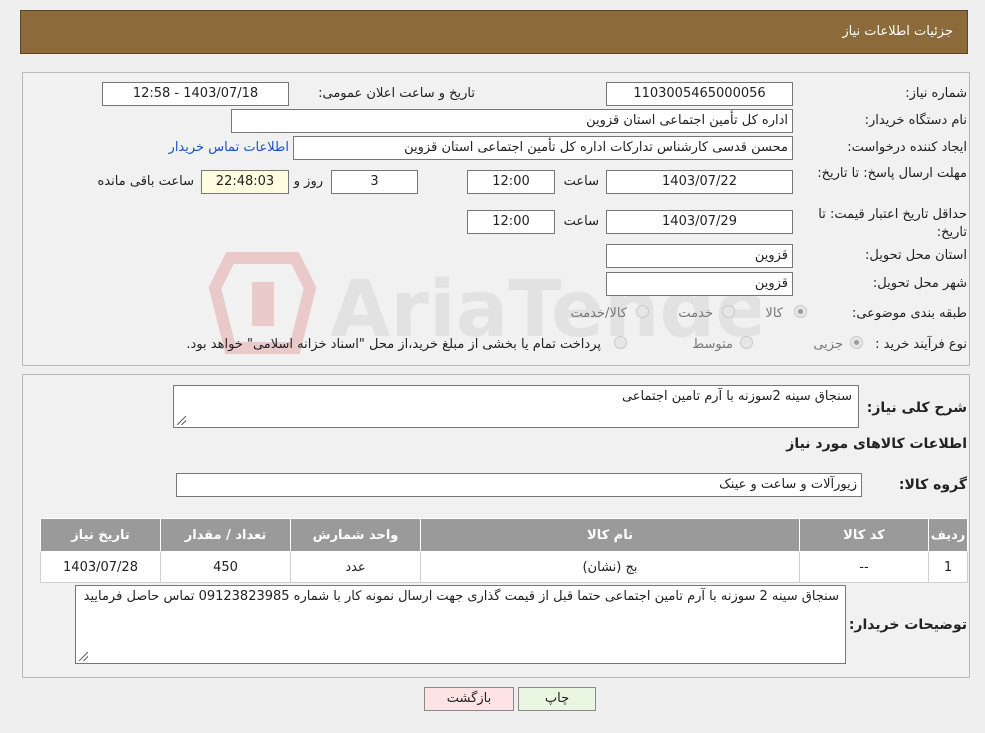 The width and height of the screenshot is (985, 733). I want to click on reply-time-label: ساعت, so click(581, 181).